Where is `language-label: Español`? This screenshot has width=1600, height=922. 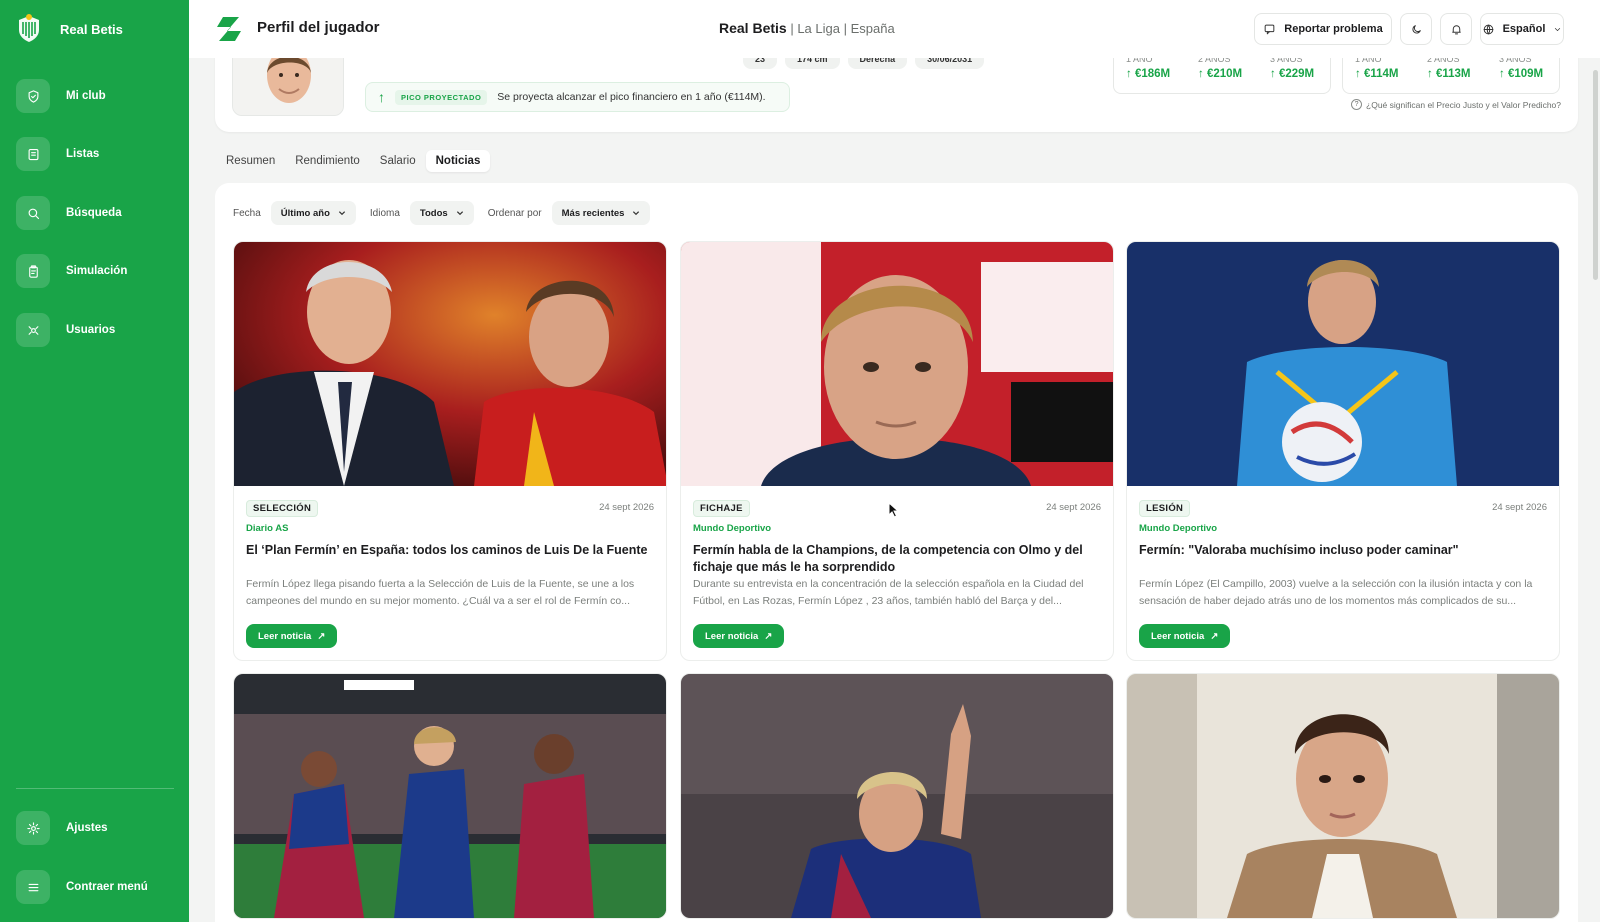
language-label: Español is located at coordinates (1524, 29).